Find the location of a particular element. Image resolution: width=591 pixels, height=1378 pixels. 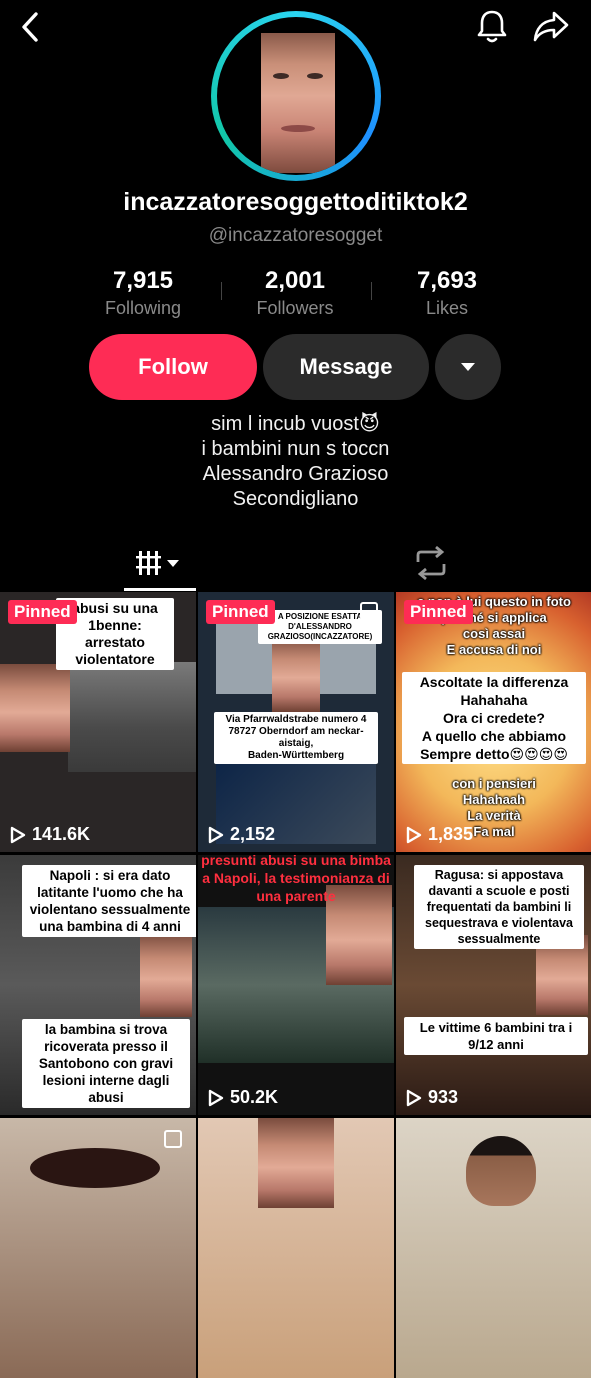

followers-count: 2,001 is located at coordinates (295, 280).